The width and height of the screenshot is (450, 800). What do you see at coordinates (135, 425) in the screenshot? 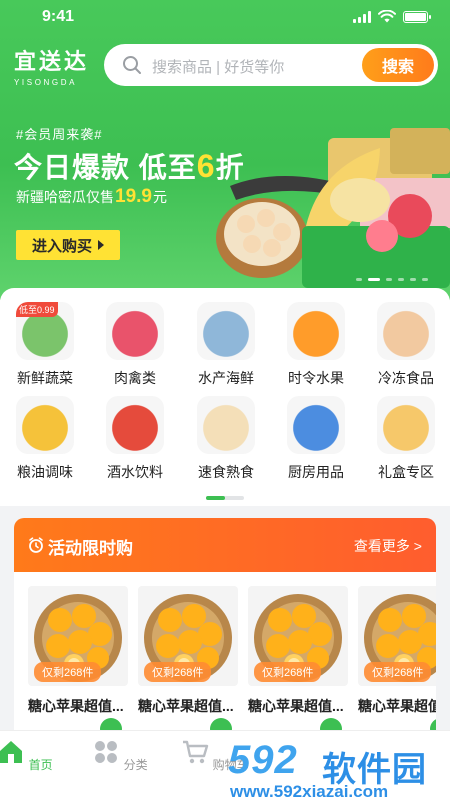
I see `drink-icon` at bounding box center [135, 425].